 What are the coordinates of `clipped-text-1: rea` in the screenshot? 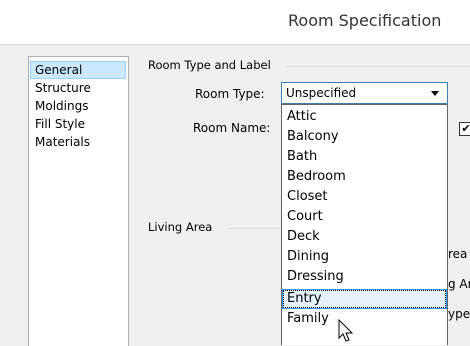 It's located at (458, 254).